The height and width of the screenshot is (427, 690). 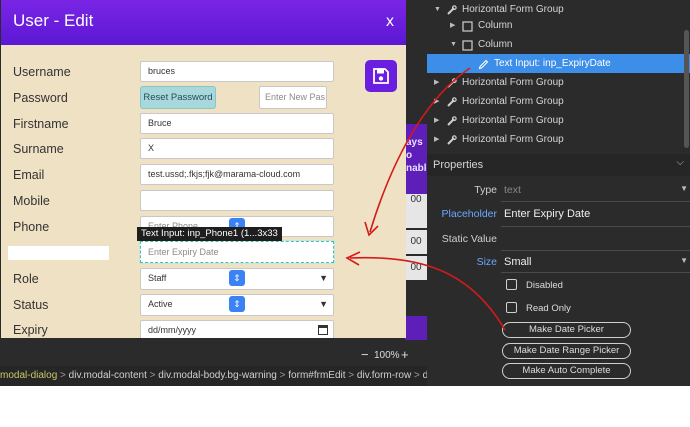 I want to click on calendar-icon, so click(x=323, y=330).